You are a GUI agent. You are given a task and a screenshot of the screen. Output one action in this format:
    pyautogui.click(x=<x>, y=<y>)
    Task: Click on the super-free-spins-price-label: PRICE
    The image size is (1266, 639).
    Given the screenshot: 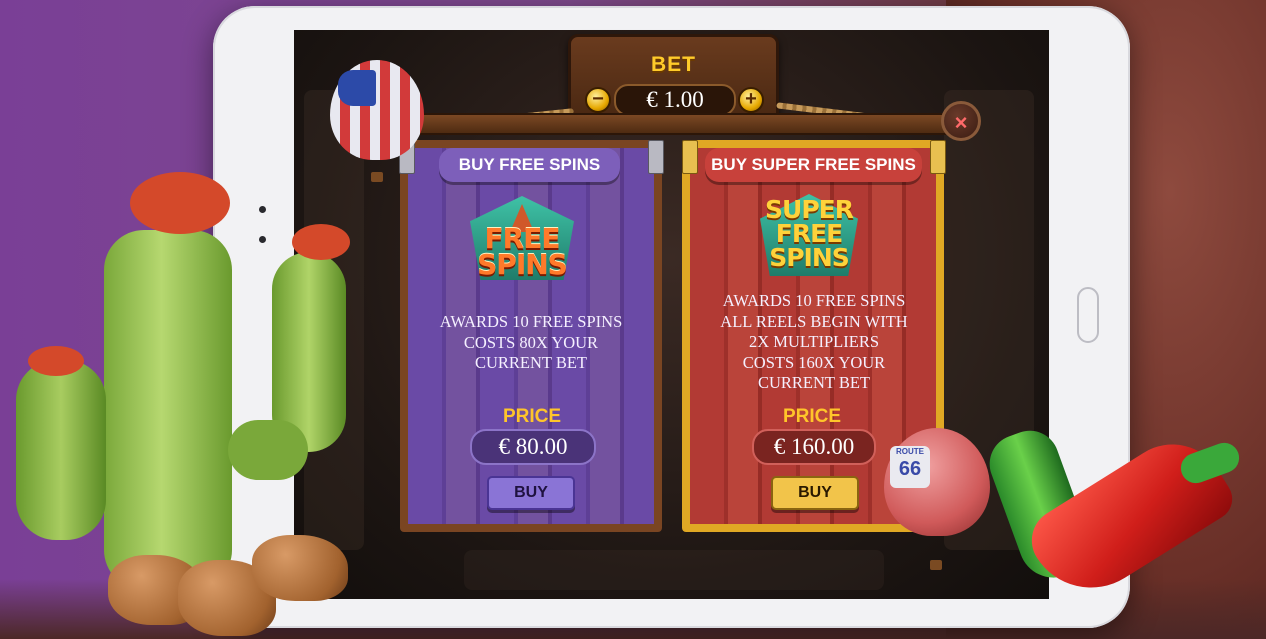 What is the action you would take?
    pyautogui.click(x=812, y=416)
    